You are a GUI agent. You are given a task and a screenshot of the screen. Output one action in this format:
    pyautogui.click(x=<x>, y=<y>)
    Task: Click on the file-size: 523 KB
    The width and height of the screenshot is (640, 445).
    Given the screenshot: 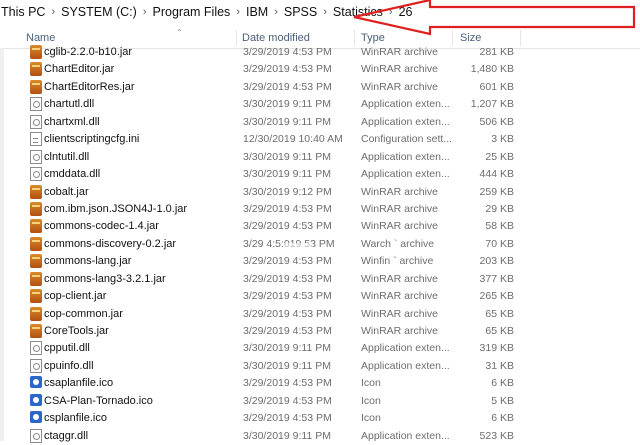 What is the action you would take?
    pyautogui.click(x=496, y=435)
    